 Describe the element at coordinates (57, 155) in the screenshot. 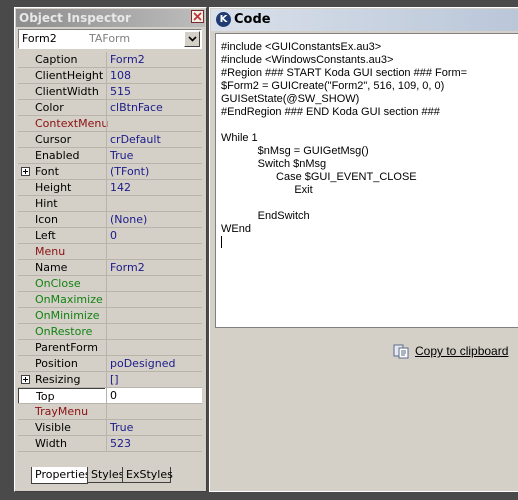

I see `property-name-text: Enabled` at that location.